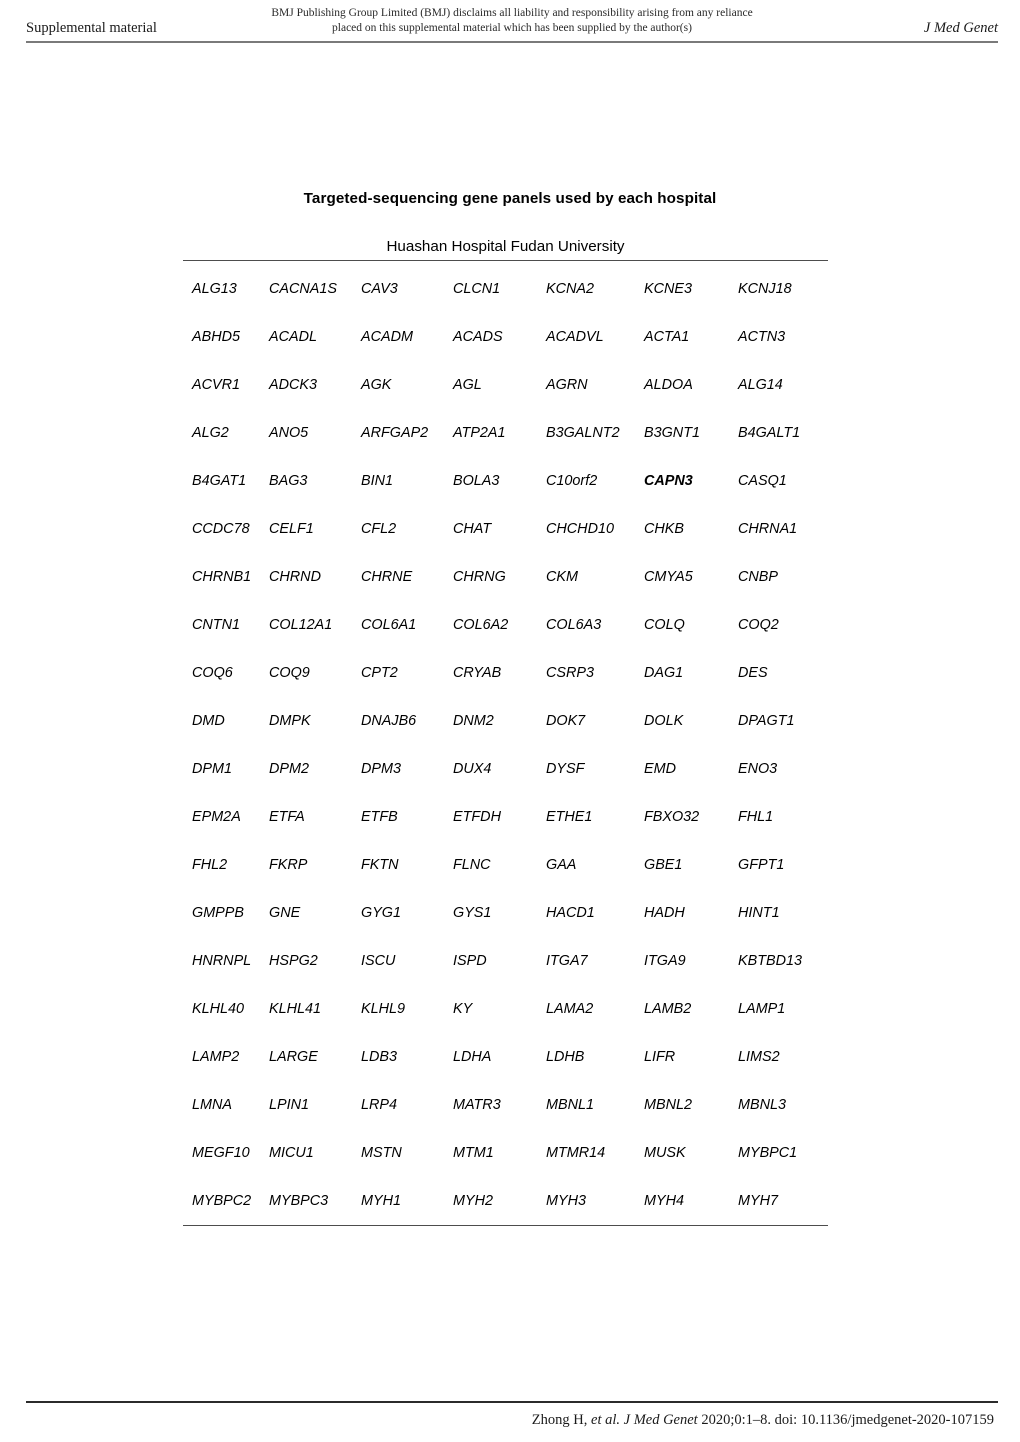 The width and height of the screenshot is (1020, 1442). What do you see at coordinates (505, 337) in the screenshot?
I see `table-row: ABHD5 ACADL ACADM ACADS ACADVL ACTA1 ACTN3` at bounding box center [505, 337].